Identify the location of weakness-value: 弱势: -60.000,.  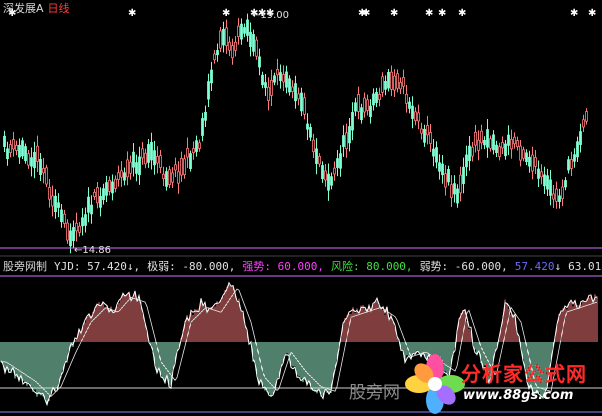
(463, 266).